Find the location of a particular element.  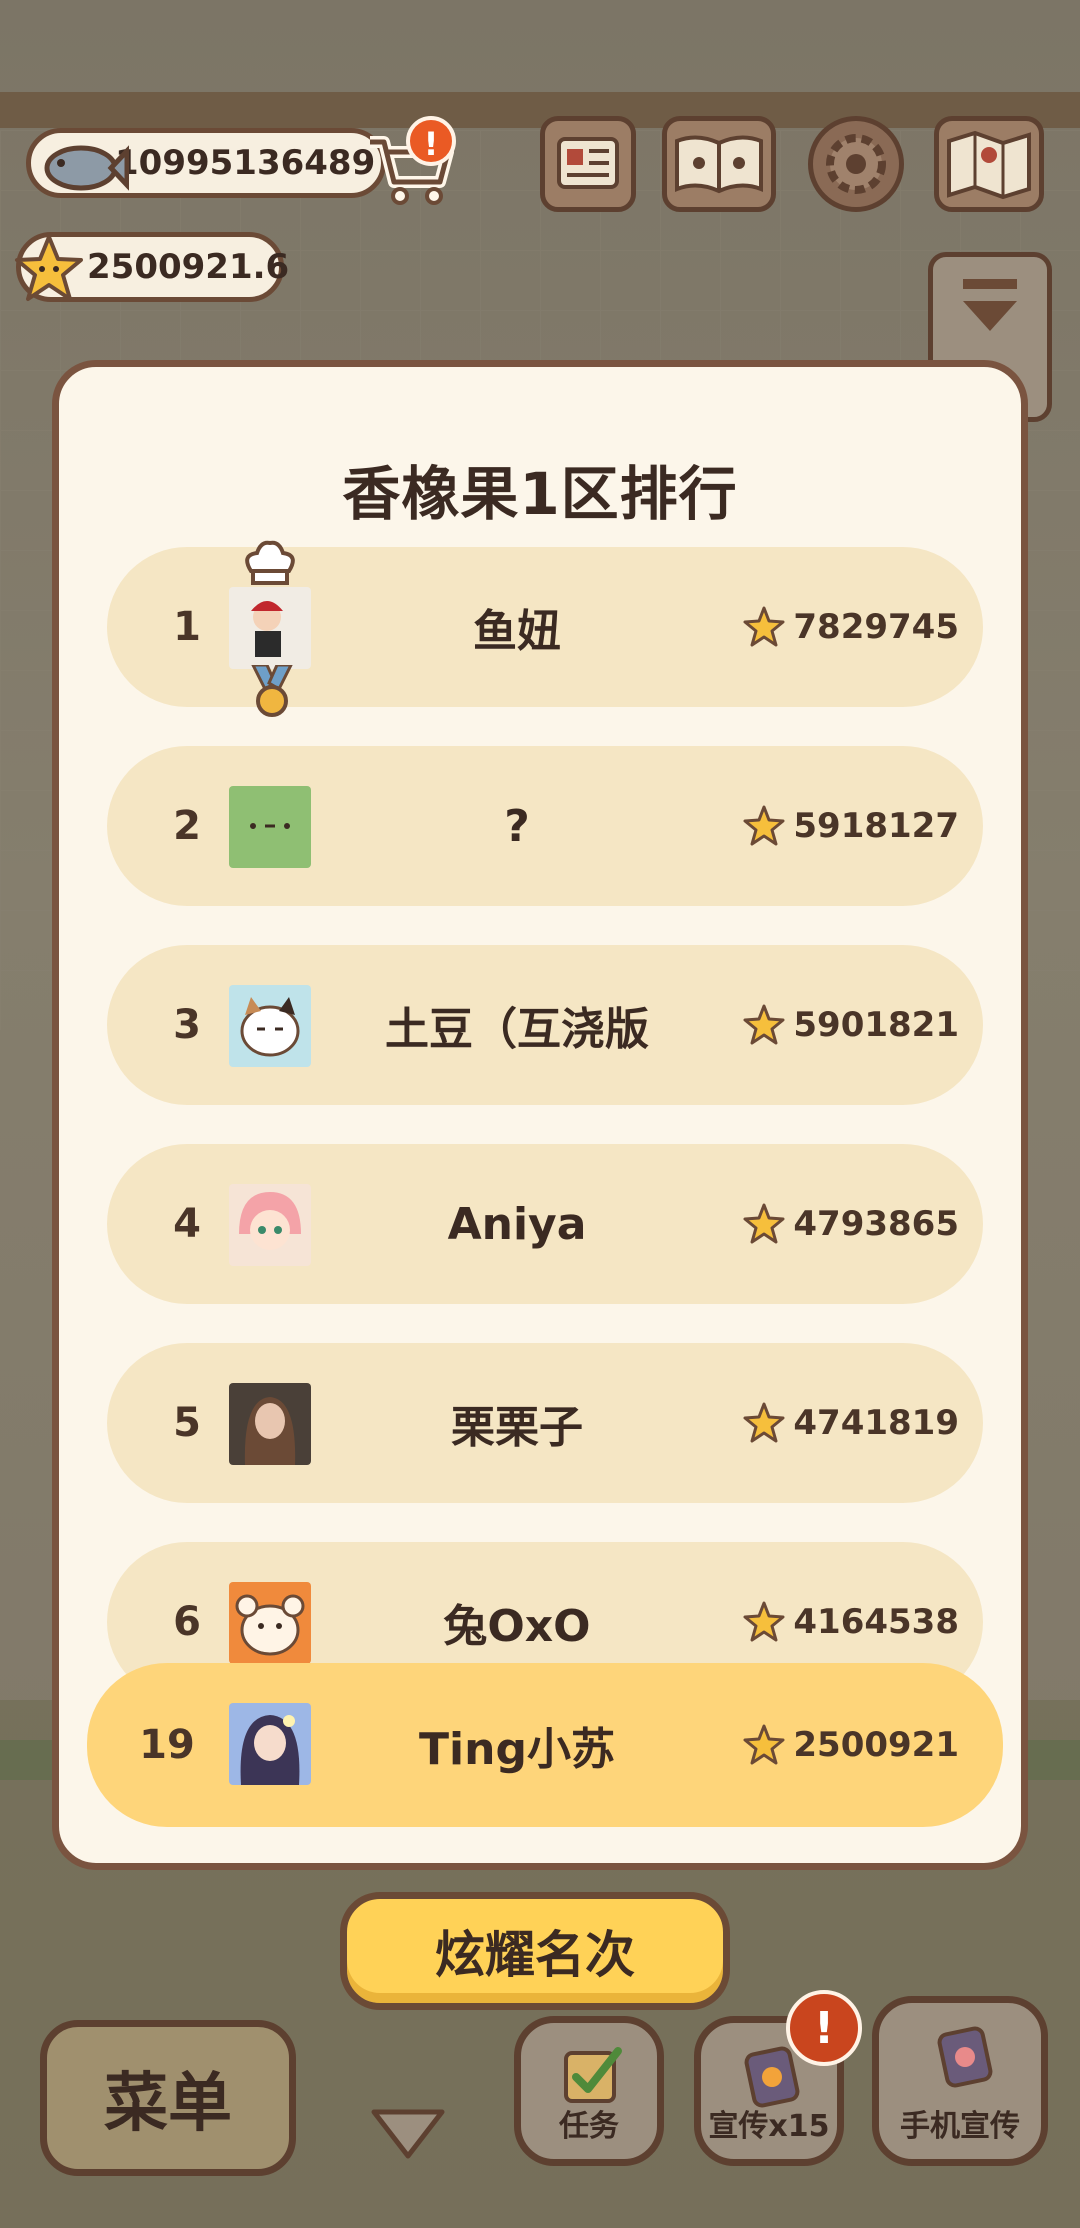

background-beam is located at coordinates (540, 110).